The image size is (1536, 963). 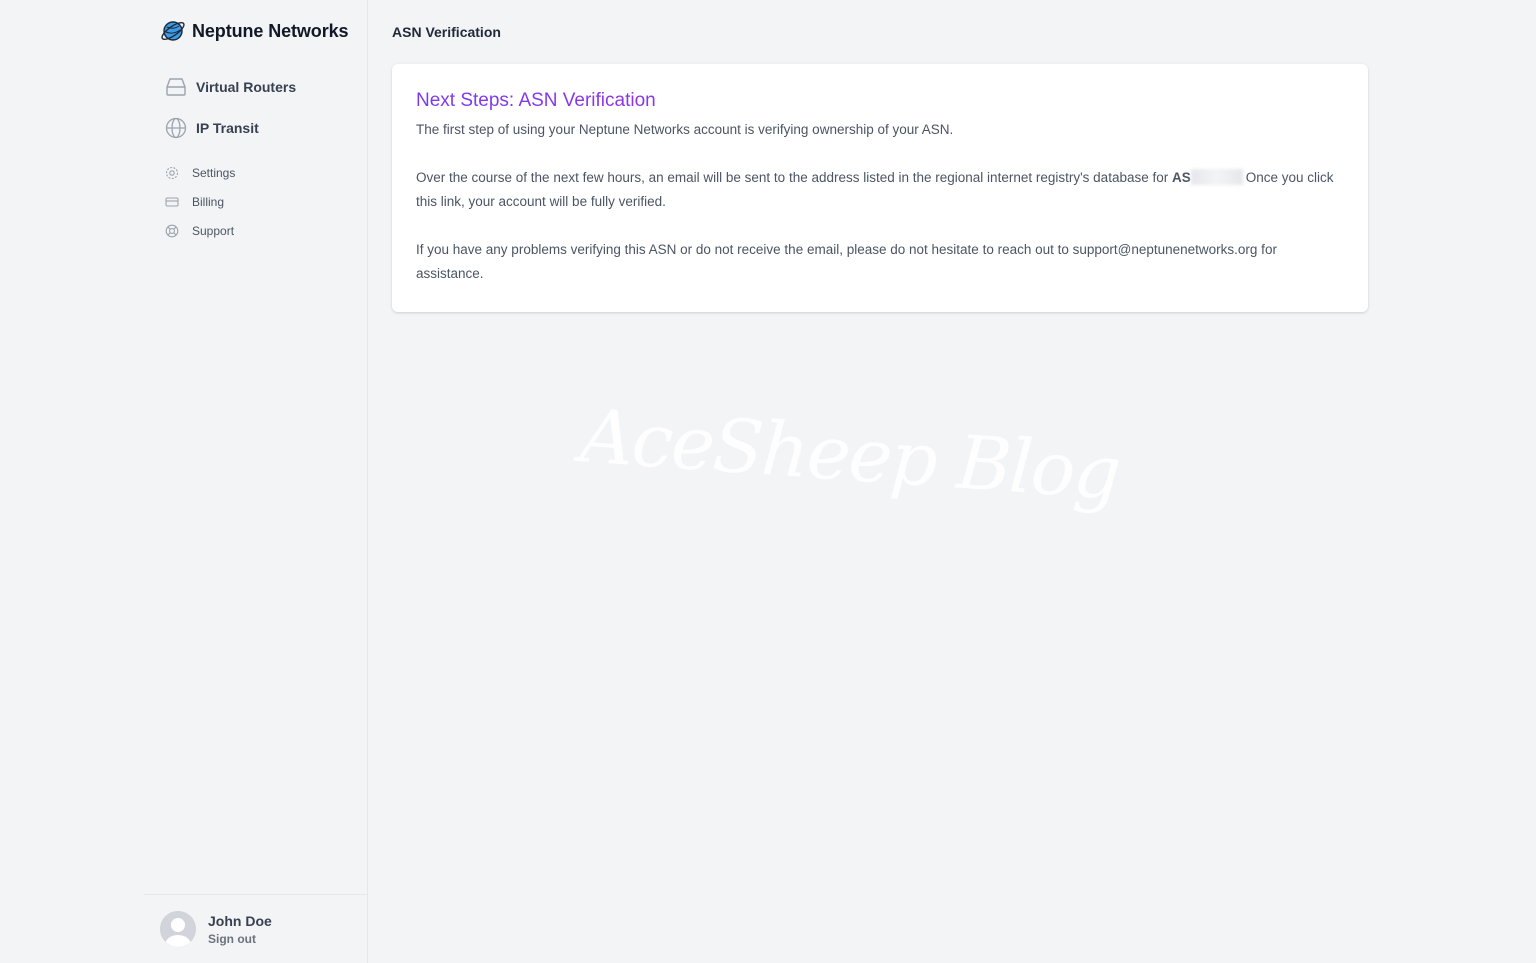 What do you see at coordinates (176, 128) in the screenshot?
I see `globe-icon` at bounding box center [176, 128].